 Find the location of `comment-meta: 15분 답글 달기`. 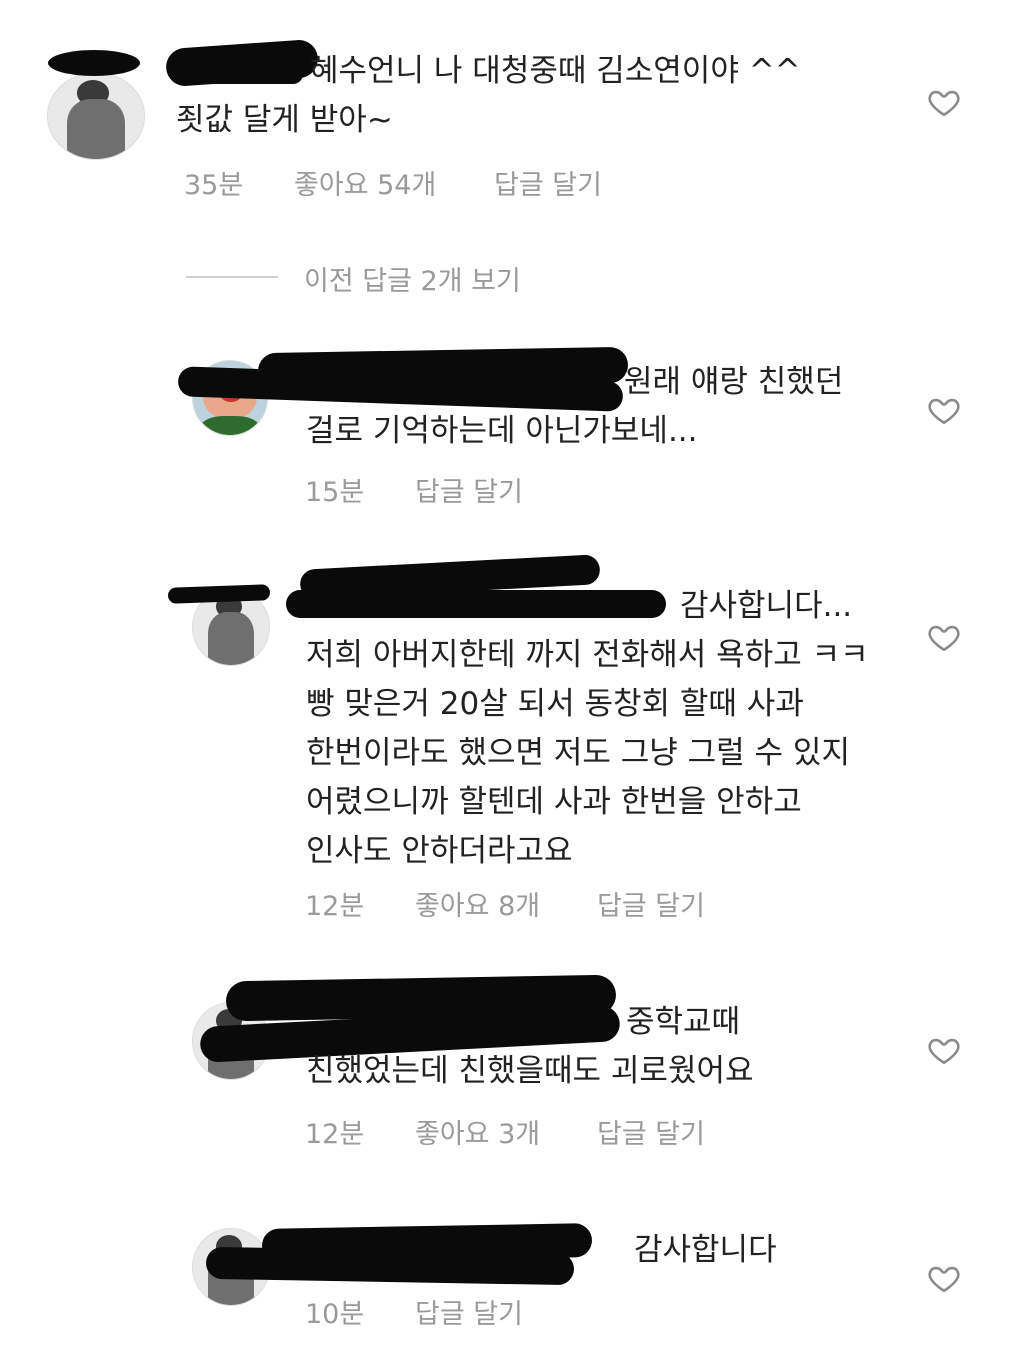

comment-meta: 15분 답글 달기 is located at coordinates (414, 489).